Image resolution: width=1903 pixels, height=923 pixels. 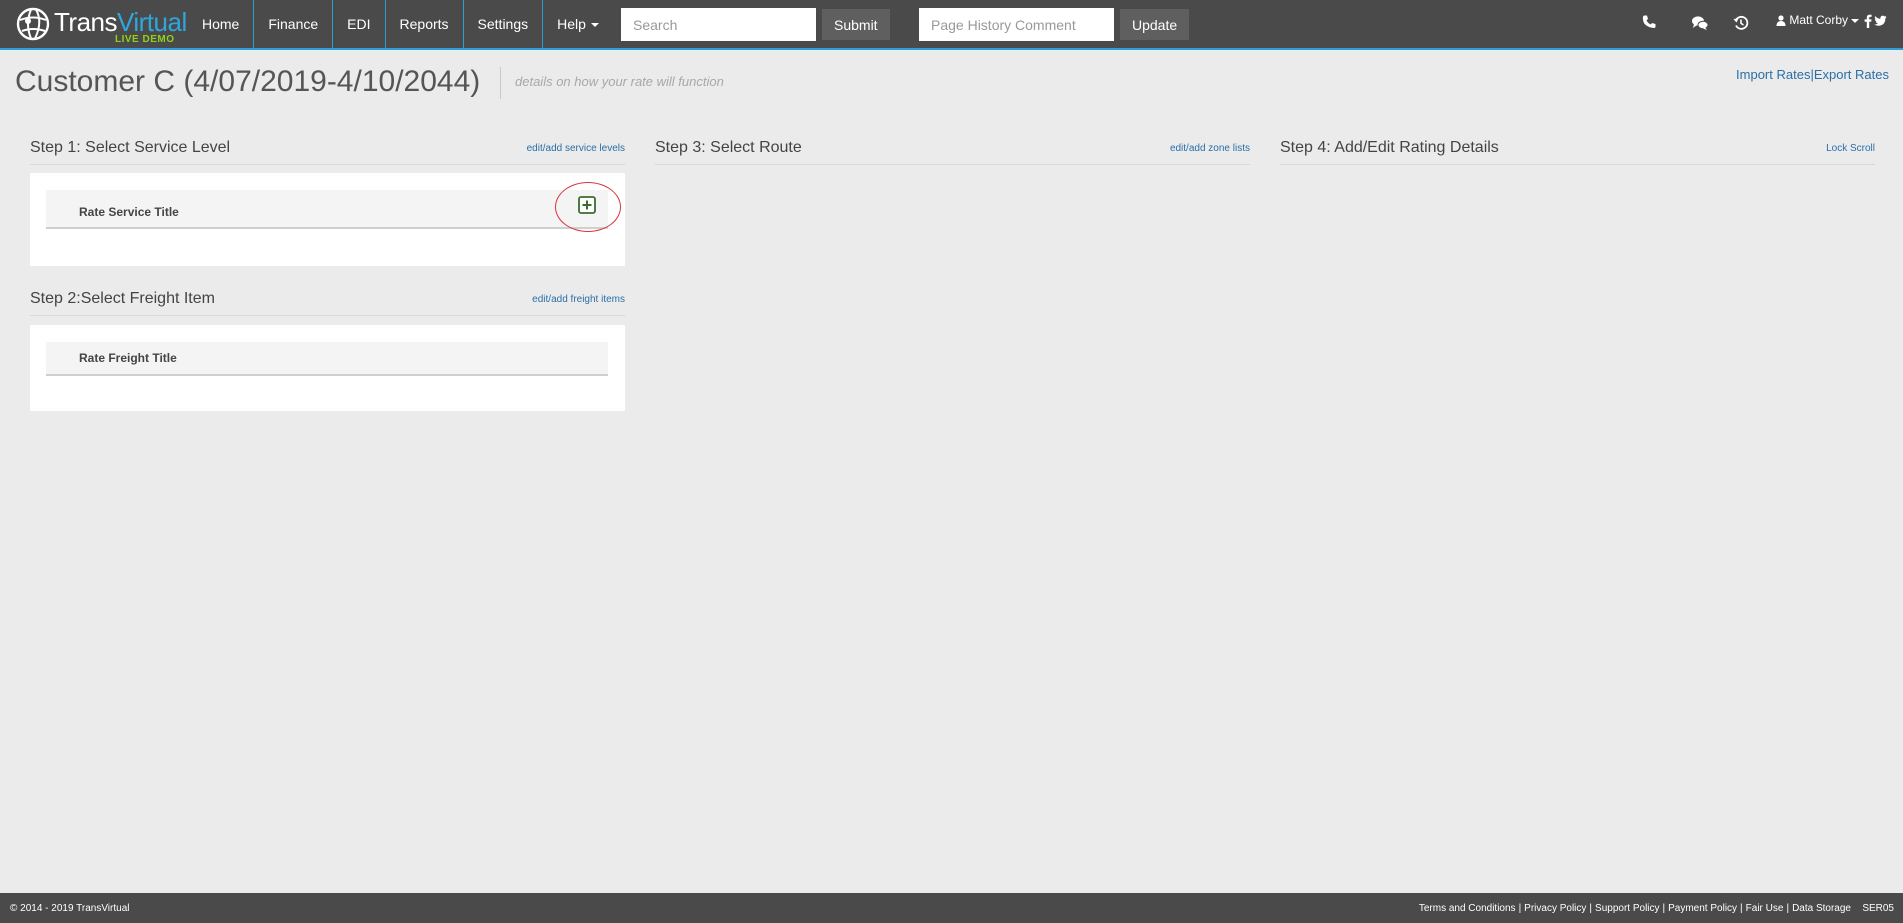 What do you see at coordinates (1649, 22) in the screenshot?
I see `phone-icon` at bounding box center [1649, 22].